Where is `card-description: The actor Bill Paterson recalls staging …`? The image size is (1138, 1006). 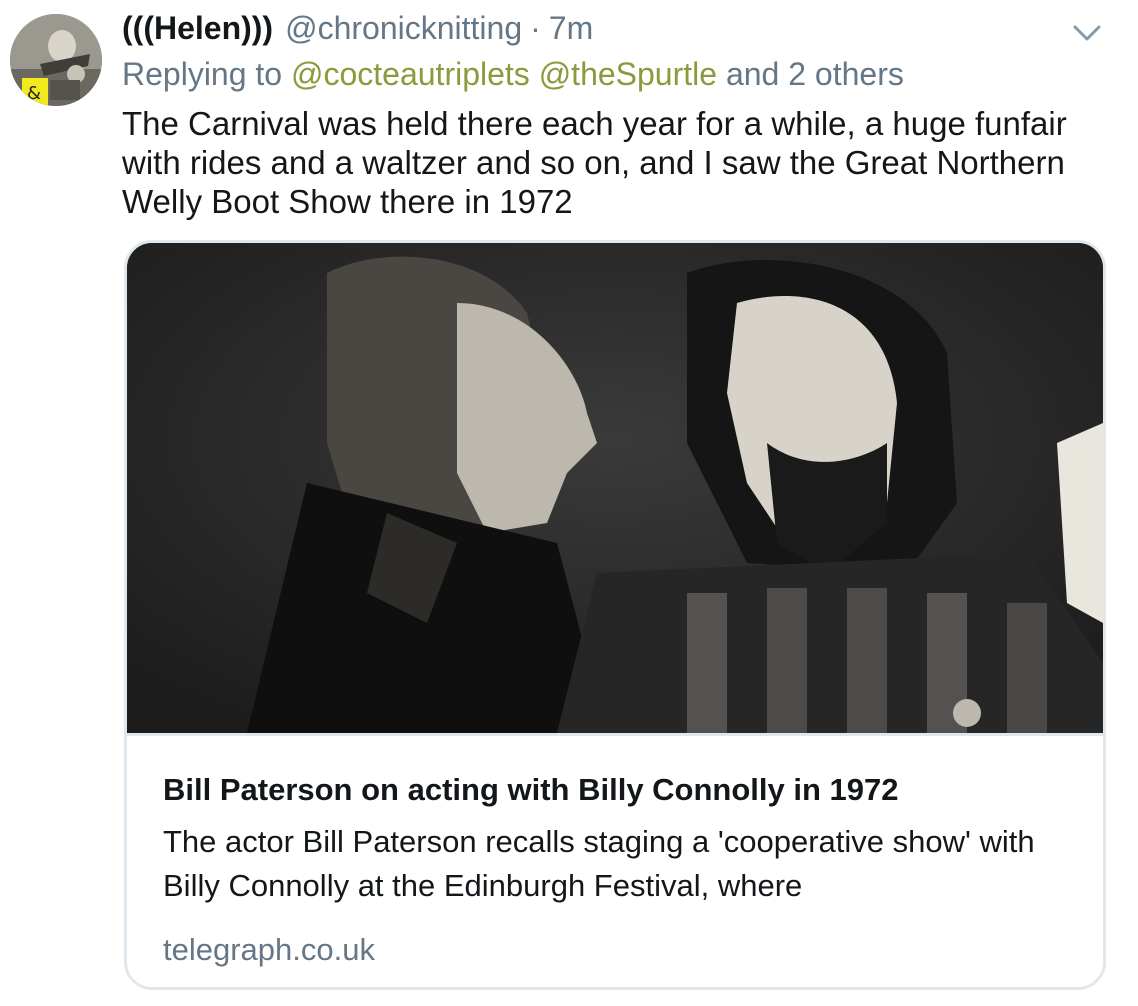 card-description: The actor Bill Paterson recalls staging … is located at coordinates (599, 863).